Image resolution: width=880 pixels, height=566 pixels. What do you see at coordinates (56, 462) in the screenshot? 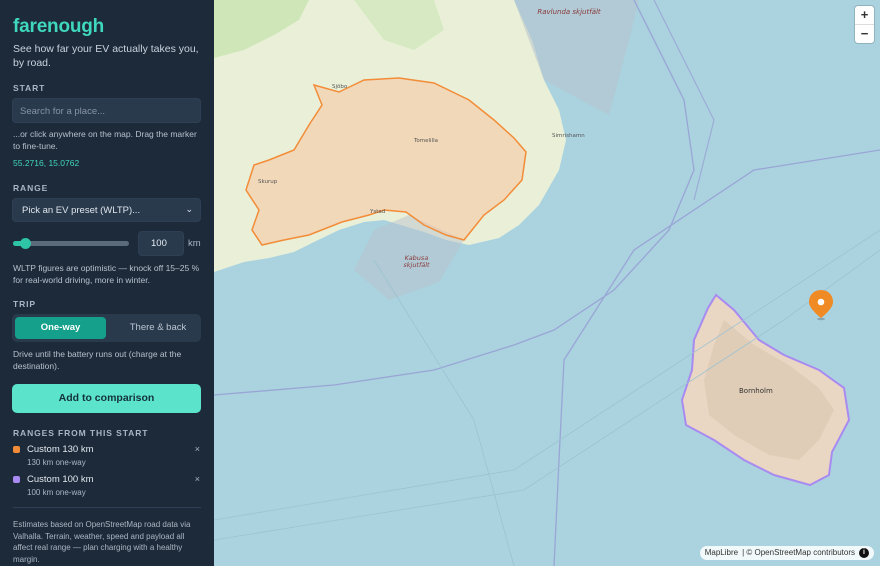
I see `comparison-item-detail: 130 km one-way` at bounding box center [56, 462].